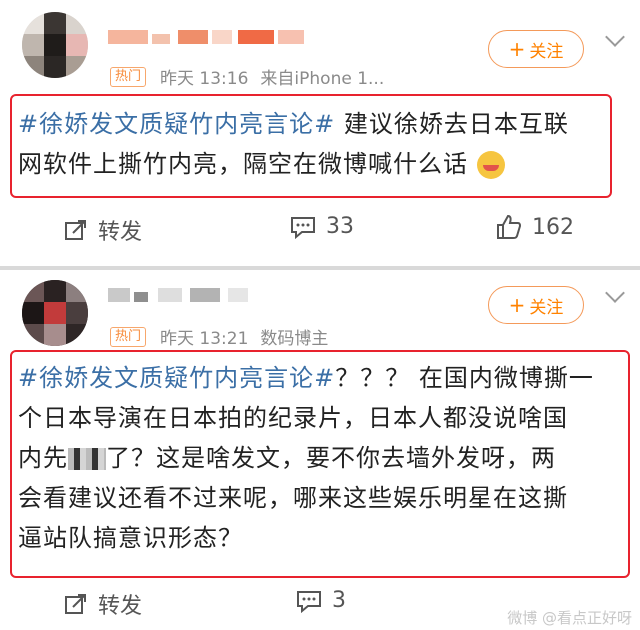 The height and width of the screenshot is (630, 640). Describe the element at coordinates (87, 459) in the screenshot. I see `censored-mosaic` at that location.